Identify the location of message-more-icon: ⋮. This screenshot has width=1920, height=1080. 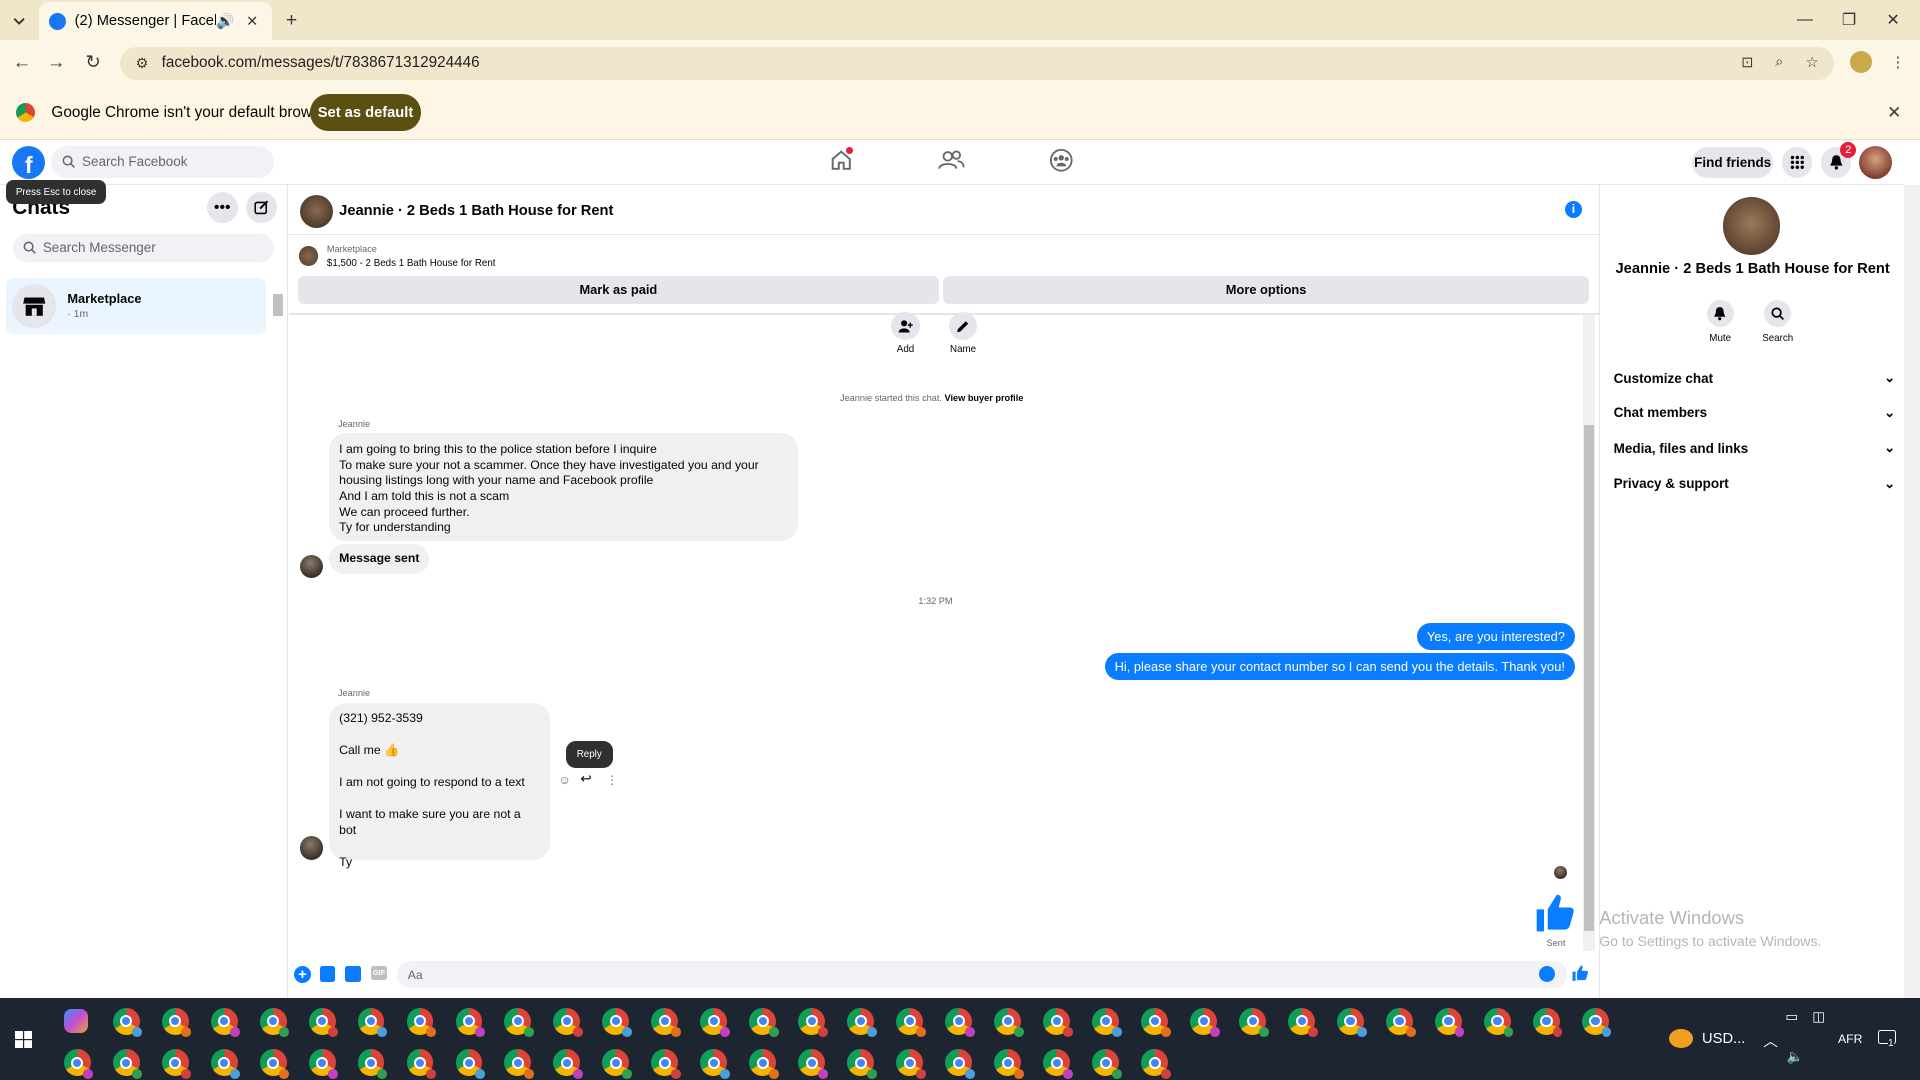
(612, 780).